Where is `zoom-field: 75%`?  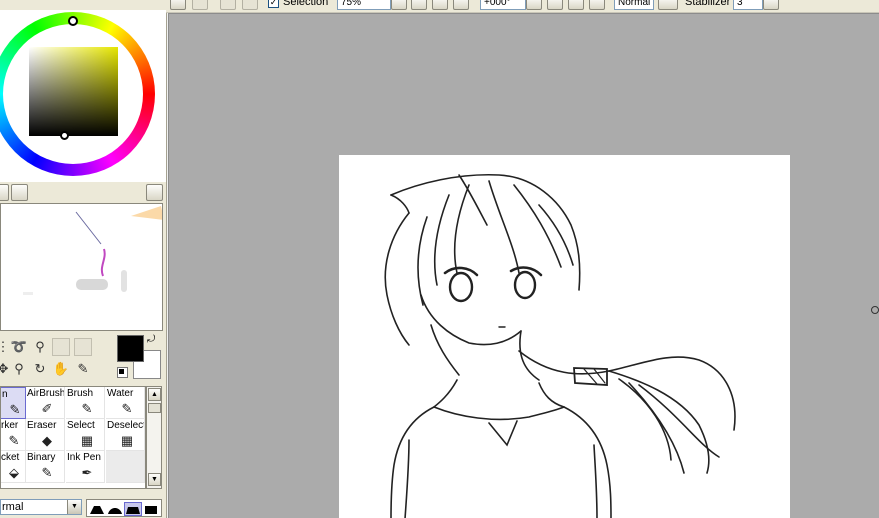 zoom-field: 75% is located at coordinates (364, 5).